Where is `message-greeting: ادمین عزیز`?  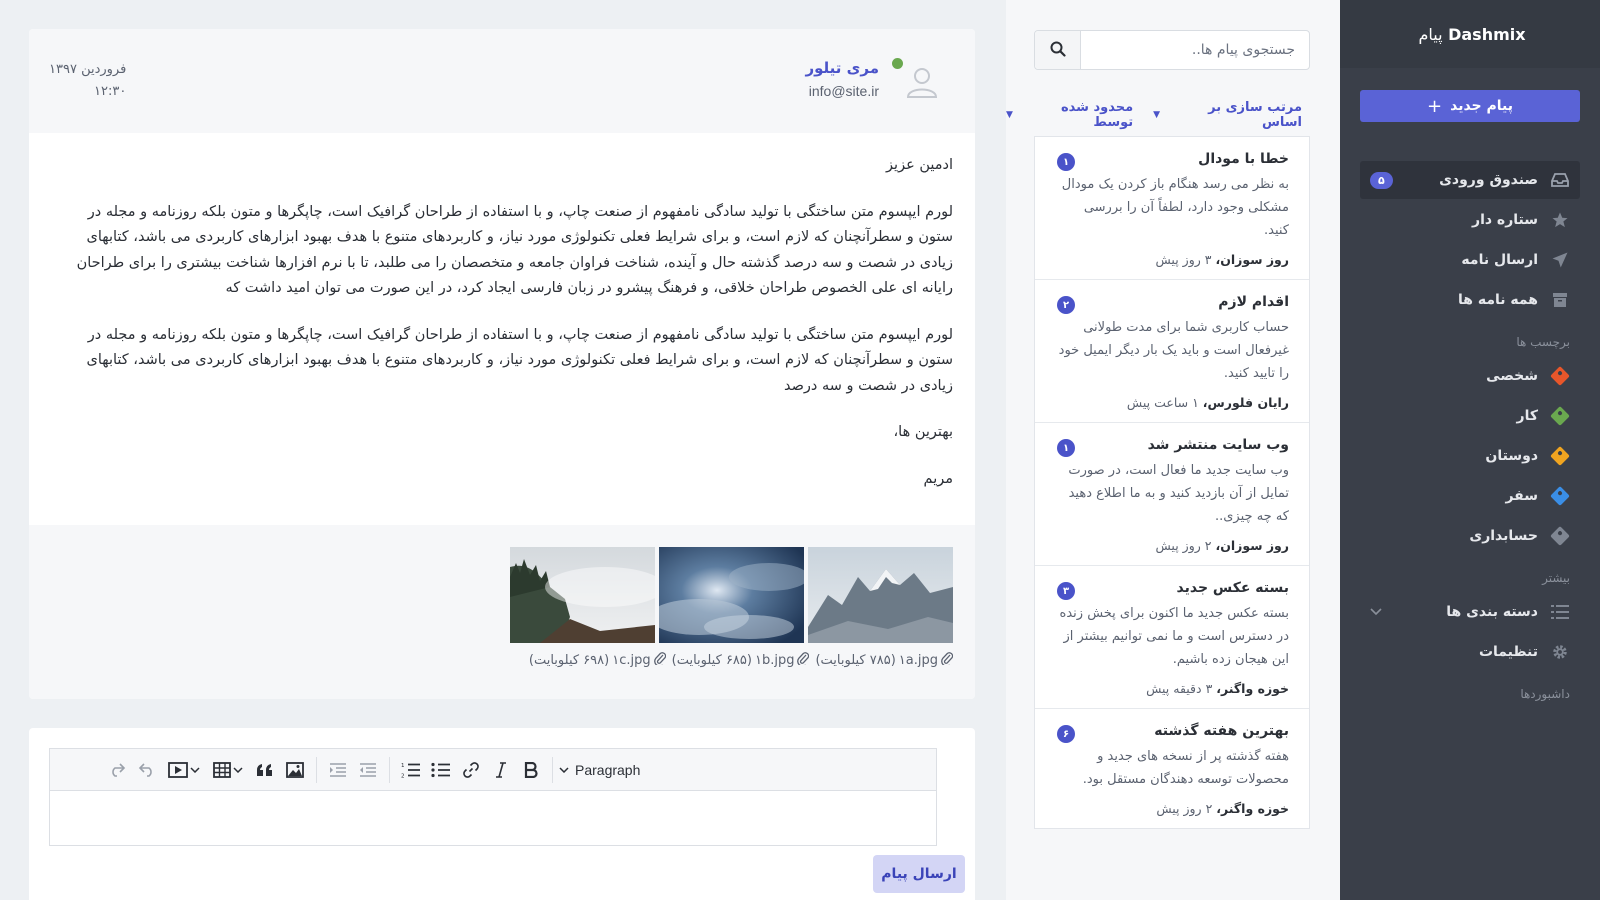 message-greeting: ادمین عزیز is located at coordinates (919, 165).